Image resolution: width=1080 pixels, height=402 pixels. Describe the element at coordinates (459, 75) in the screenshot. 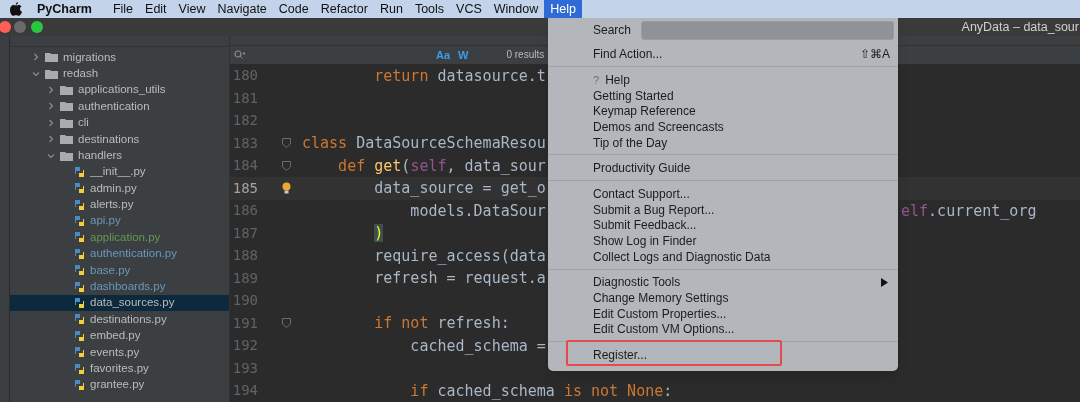

I see `code-text: return datasource.t` at that location.